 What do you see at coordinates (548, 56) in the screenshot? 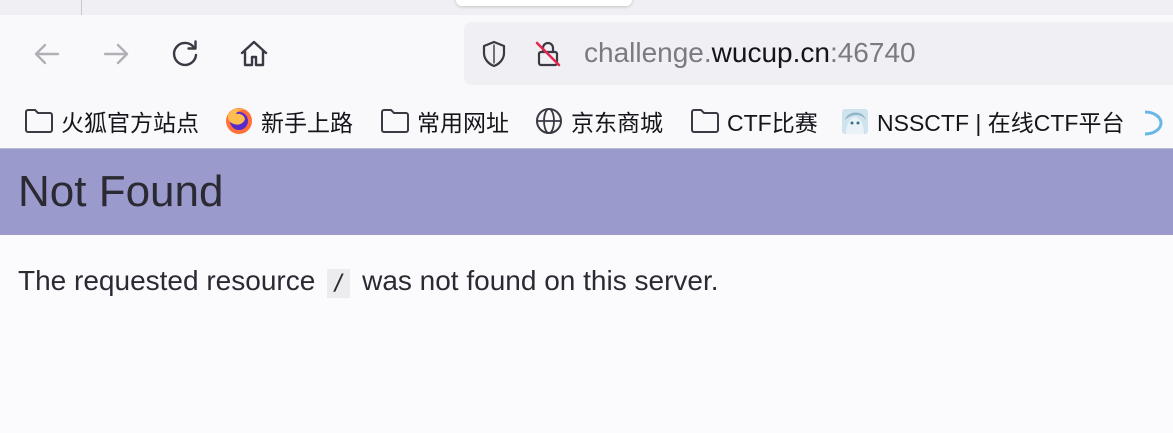
I see `insecure-lock-icon` at bounding box center [548, 56].